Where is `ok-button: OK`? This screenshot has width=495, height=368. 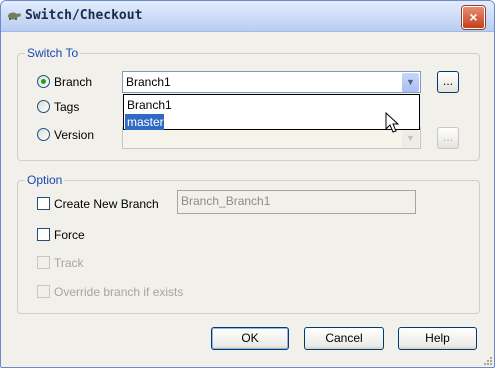
ok-button: OK is located at coordinates (250, 338).